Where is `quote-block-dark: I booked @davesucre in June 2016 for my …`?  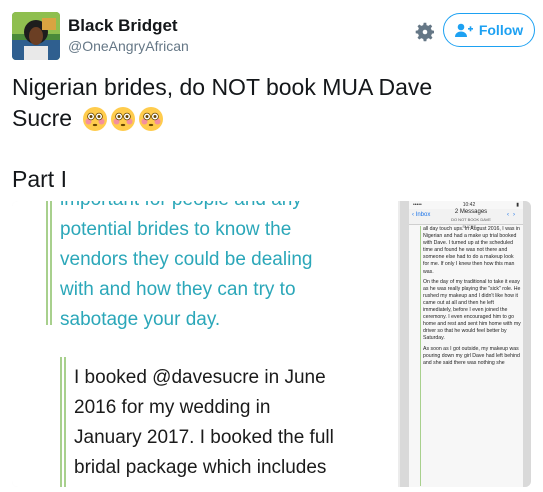 quote-block-dark: I booked @davesucre in June 2016 for my … is located at coordinates (234, 423).